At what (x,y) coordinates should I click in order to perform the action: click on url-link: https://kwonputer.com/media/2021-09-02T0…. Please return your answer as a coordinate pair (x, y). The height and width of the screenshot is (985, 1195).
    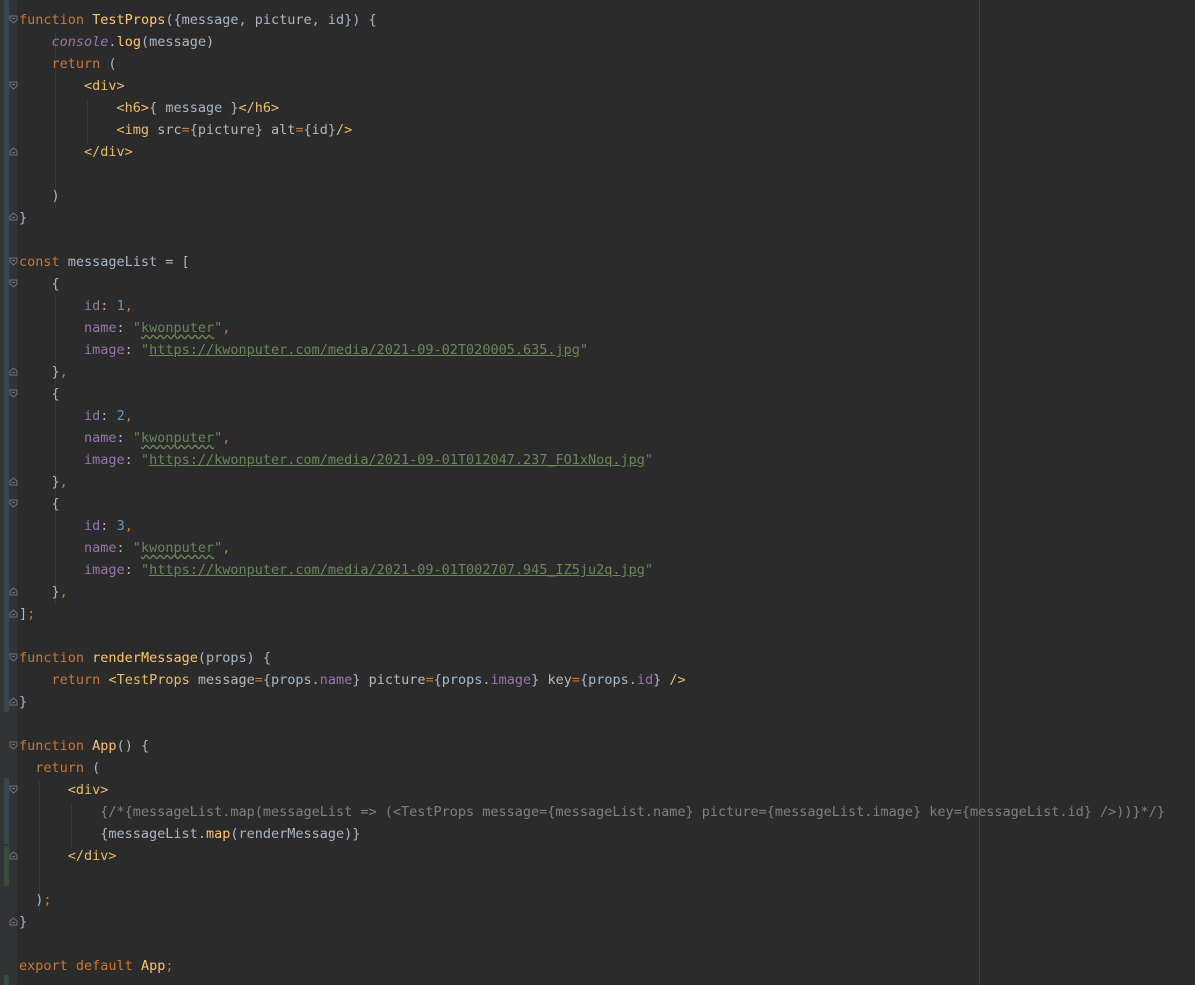
    Looking at the image, I should click on (364, 350).